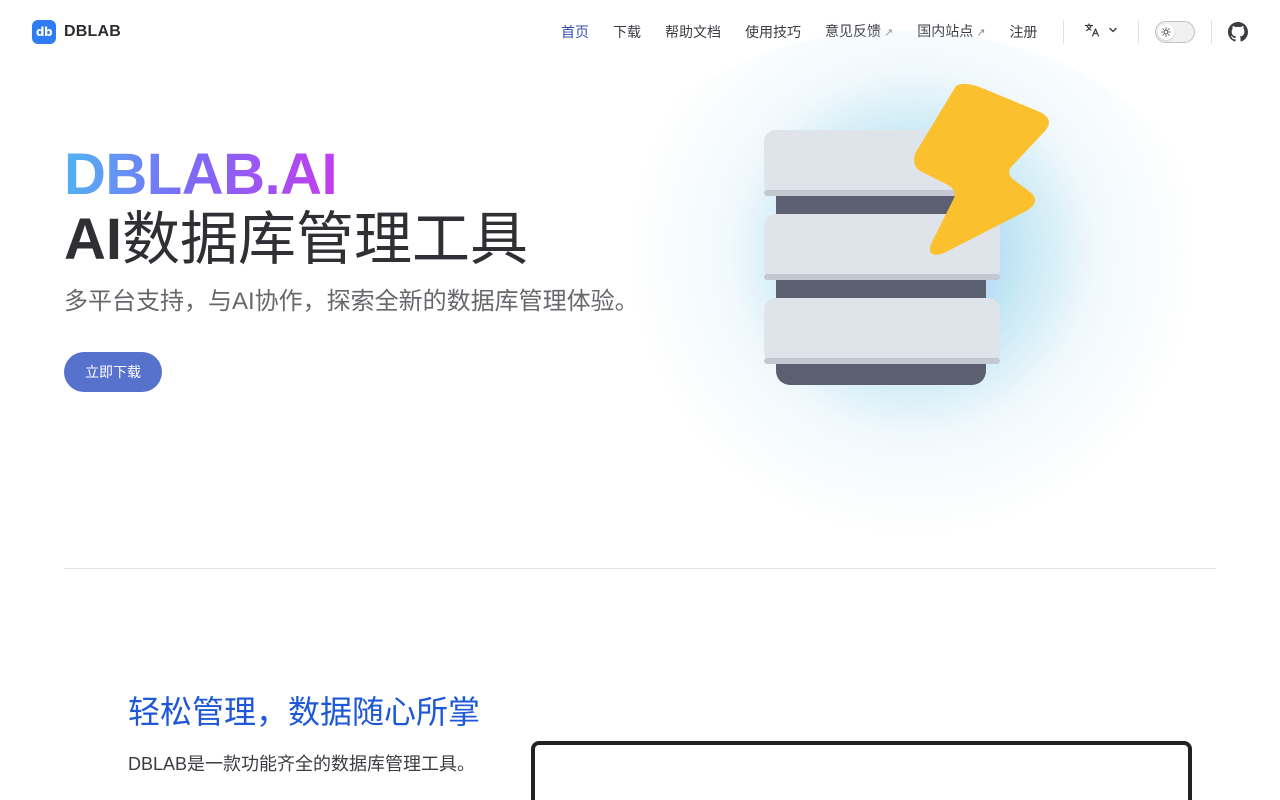 The width and height of the screenshot is (1280, 800). Describe the element at coordinates (93, 239) in the screenshot. I see `hero-text-bold: AI` at that location.